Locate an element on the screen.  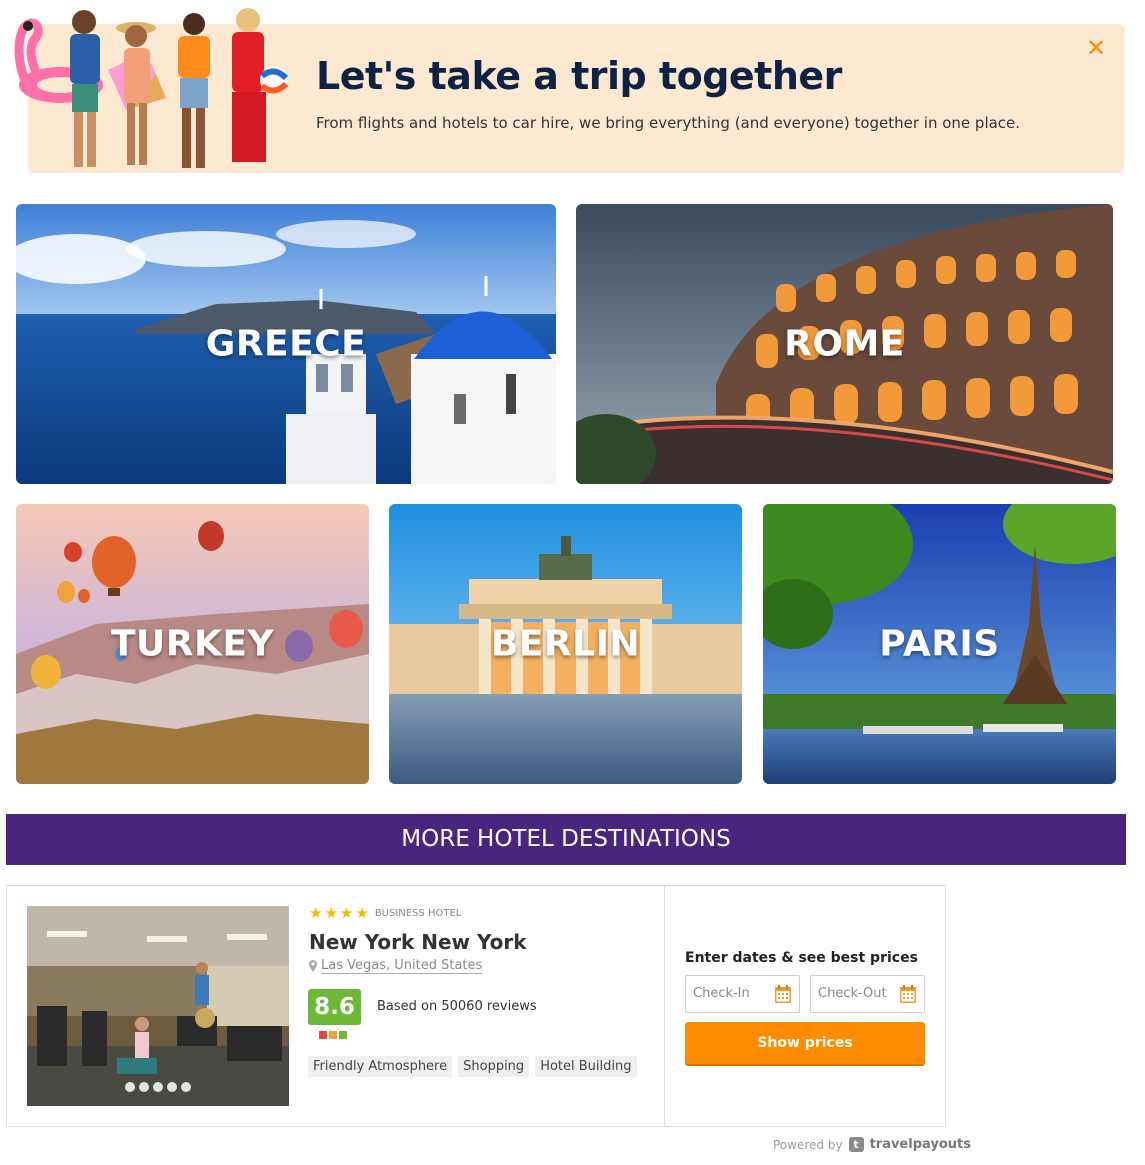
destination-tile-paris: PARIS is located at coordinates (939, 644).